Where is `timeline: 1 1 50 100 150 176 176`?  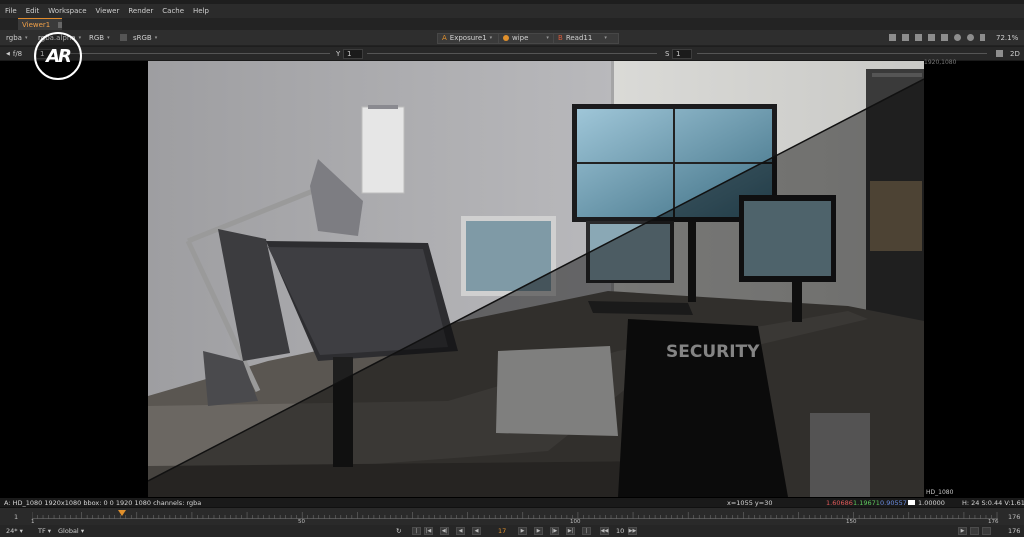 timeline: 1 1 50 100 150 176 176 is located at coordinates (512, 516).